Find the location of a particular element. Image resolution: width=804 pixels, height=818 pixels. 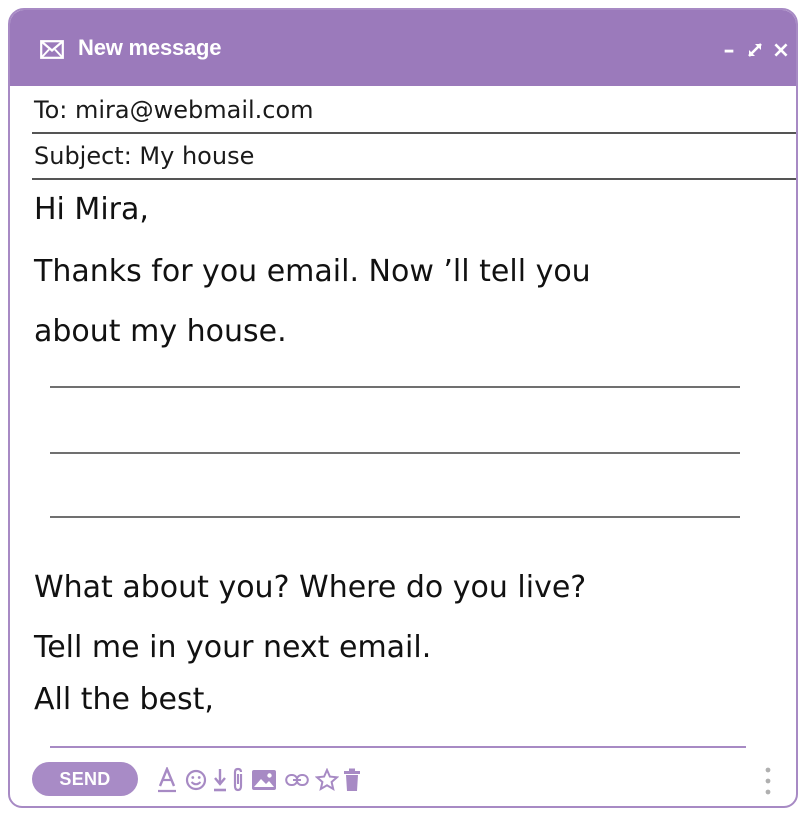

body-divider is located at coordinates (398, 747).